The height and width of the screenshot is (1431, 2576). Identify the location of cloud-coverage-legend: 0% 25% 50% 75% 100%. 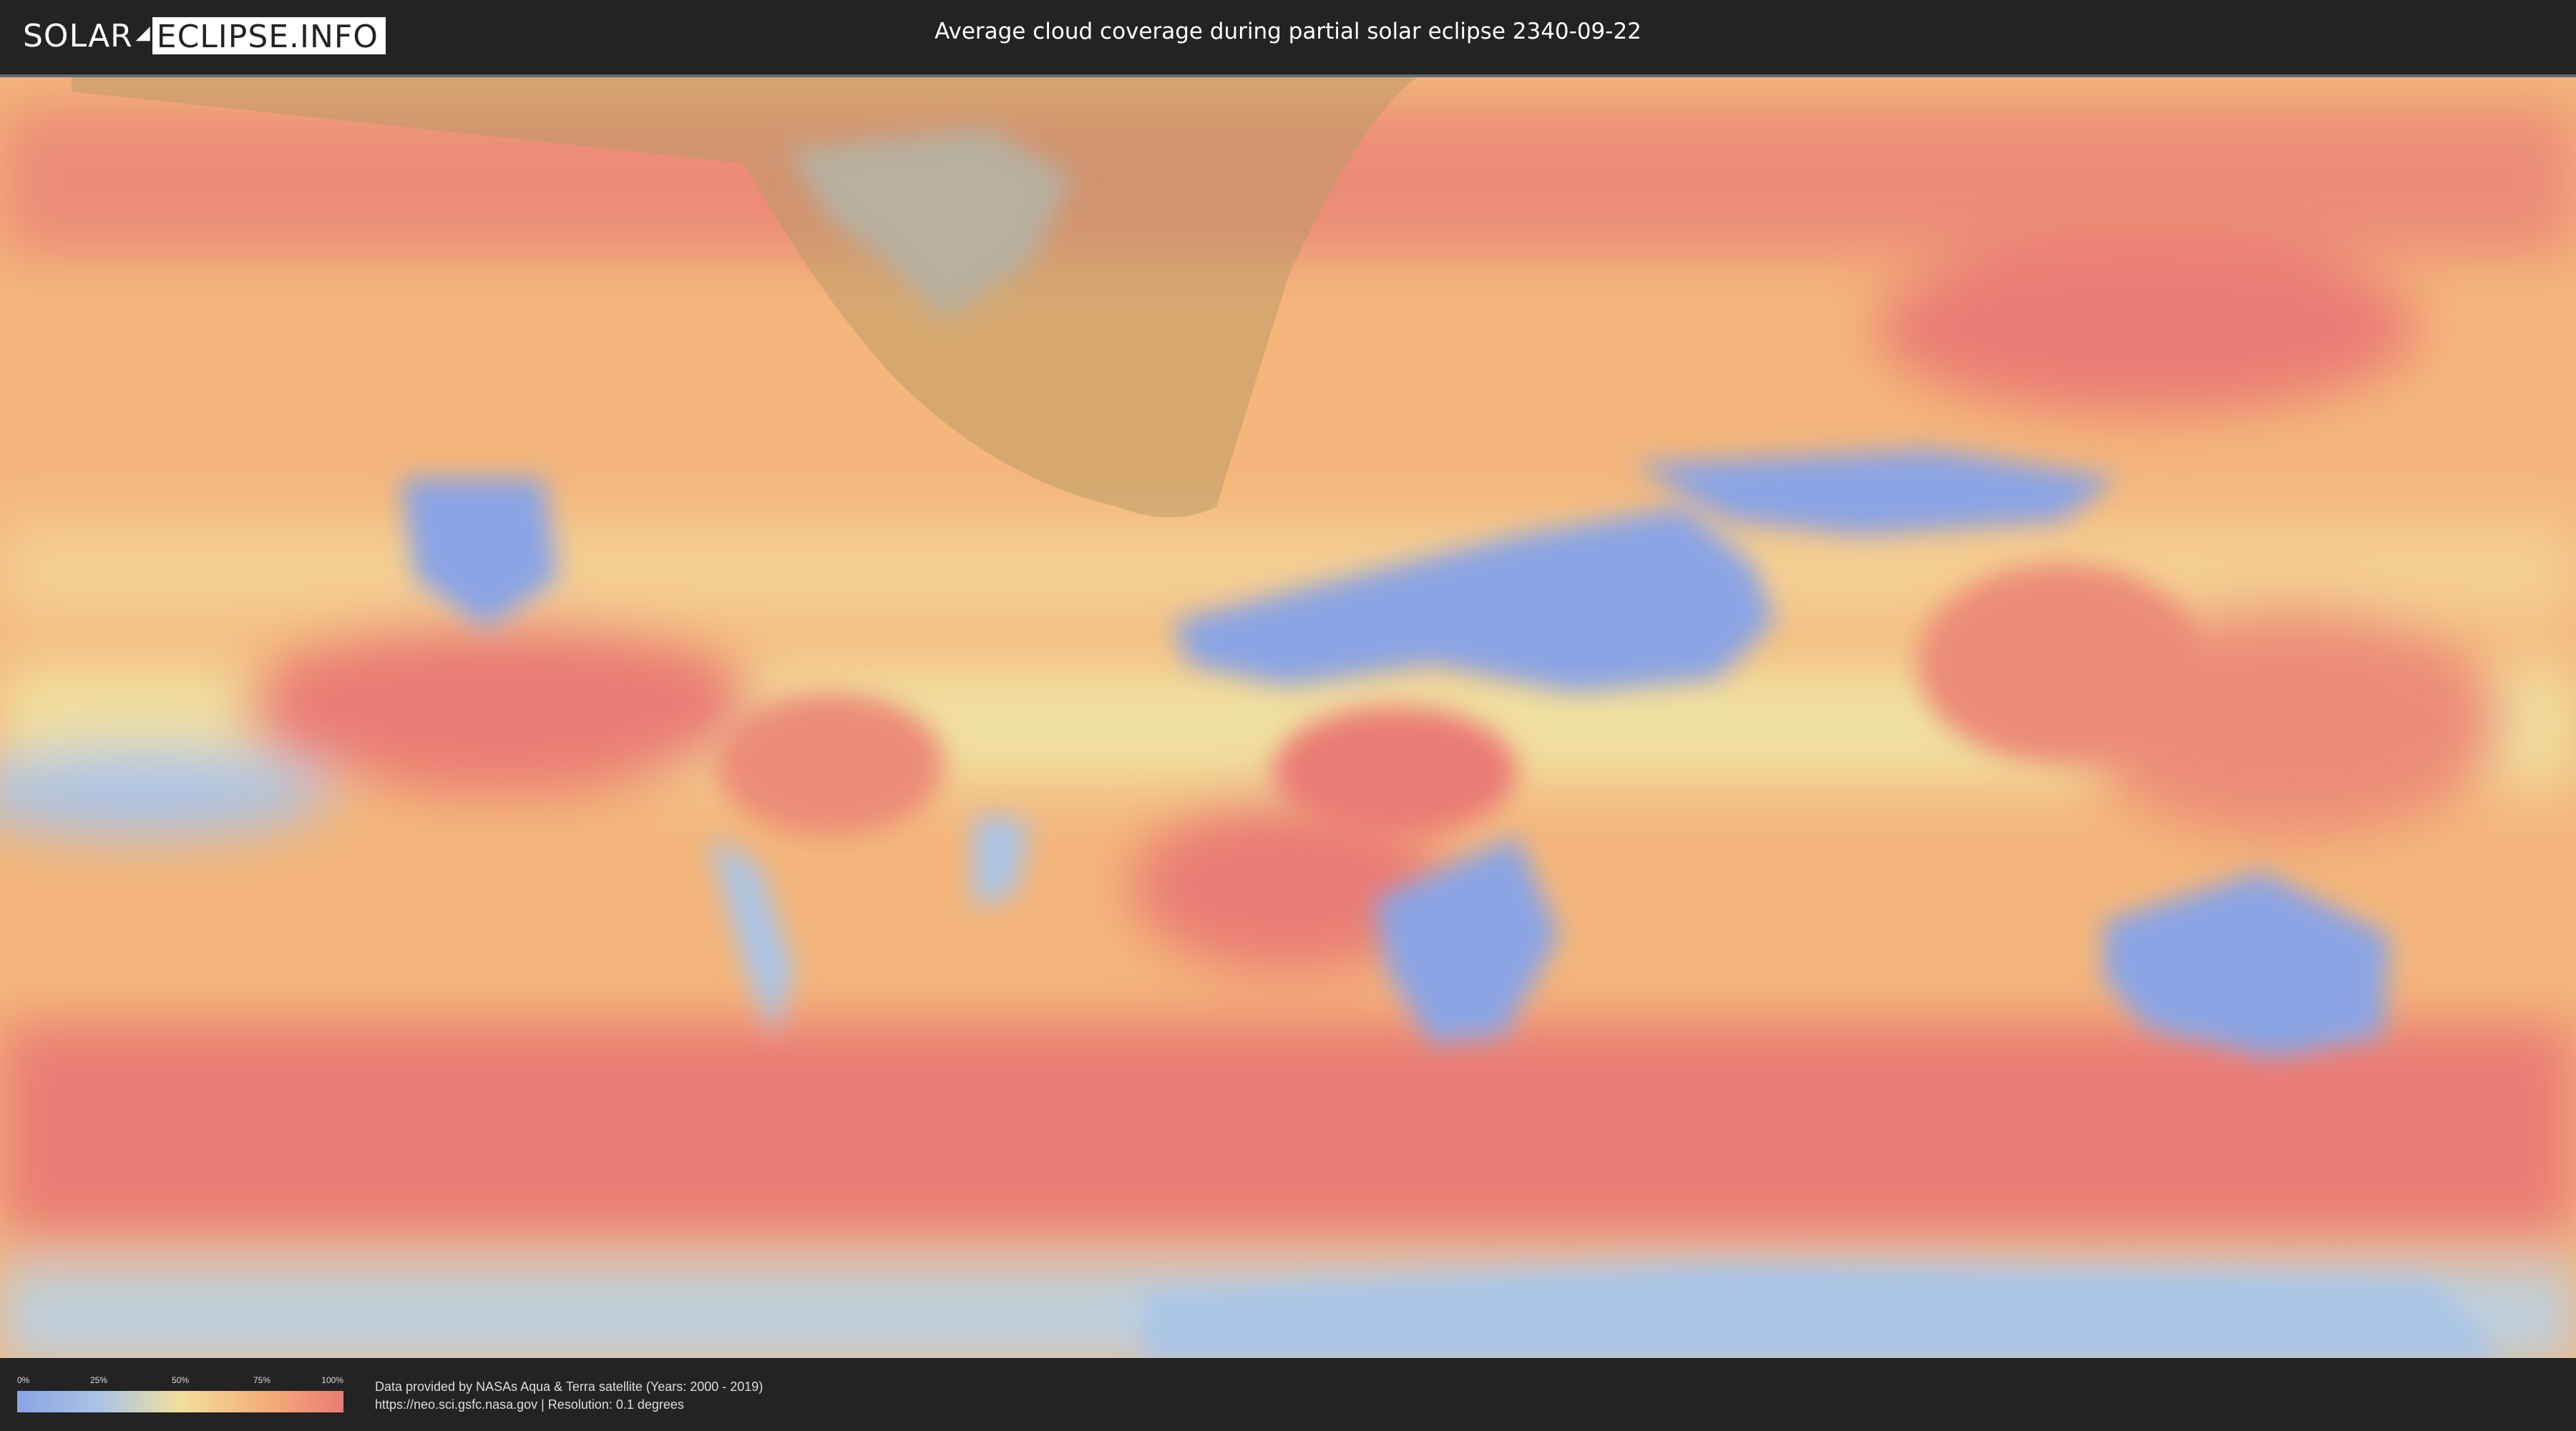
(180, 1395).